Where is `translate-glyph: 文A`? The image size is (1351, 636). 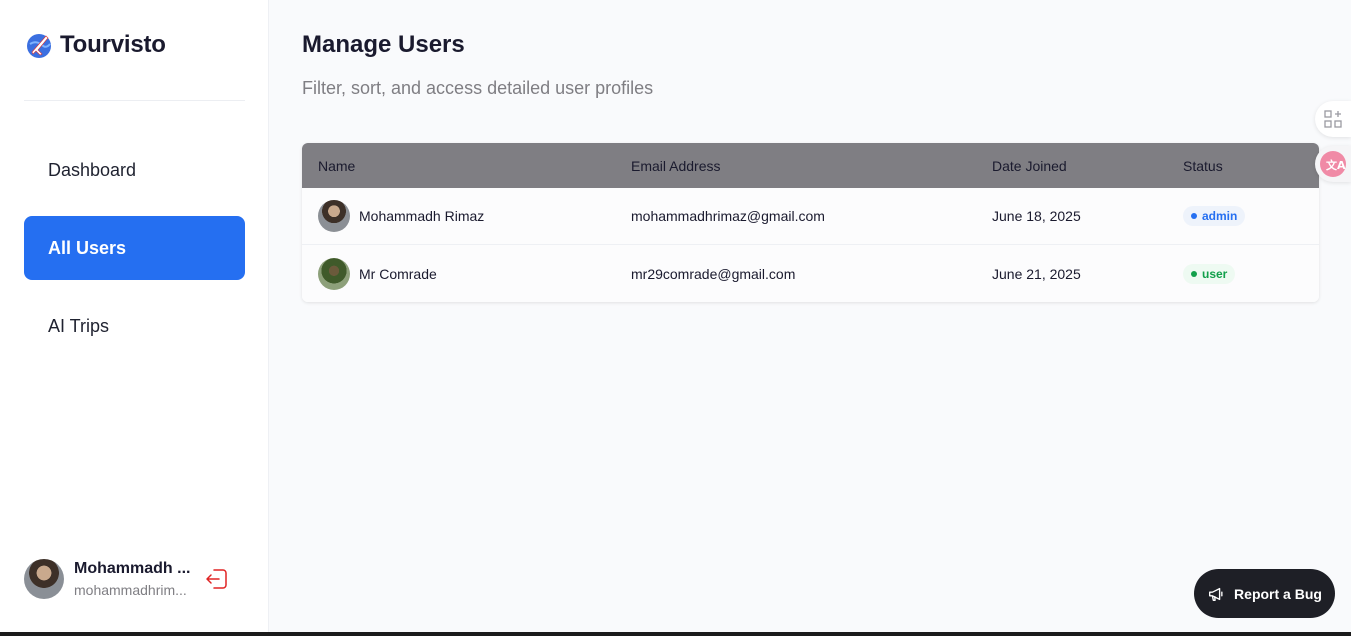 translate-glyph: 文A is located at coordinates (1333, 164).